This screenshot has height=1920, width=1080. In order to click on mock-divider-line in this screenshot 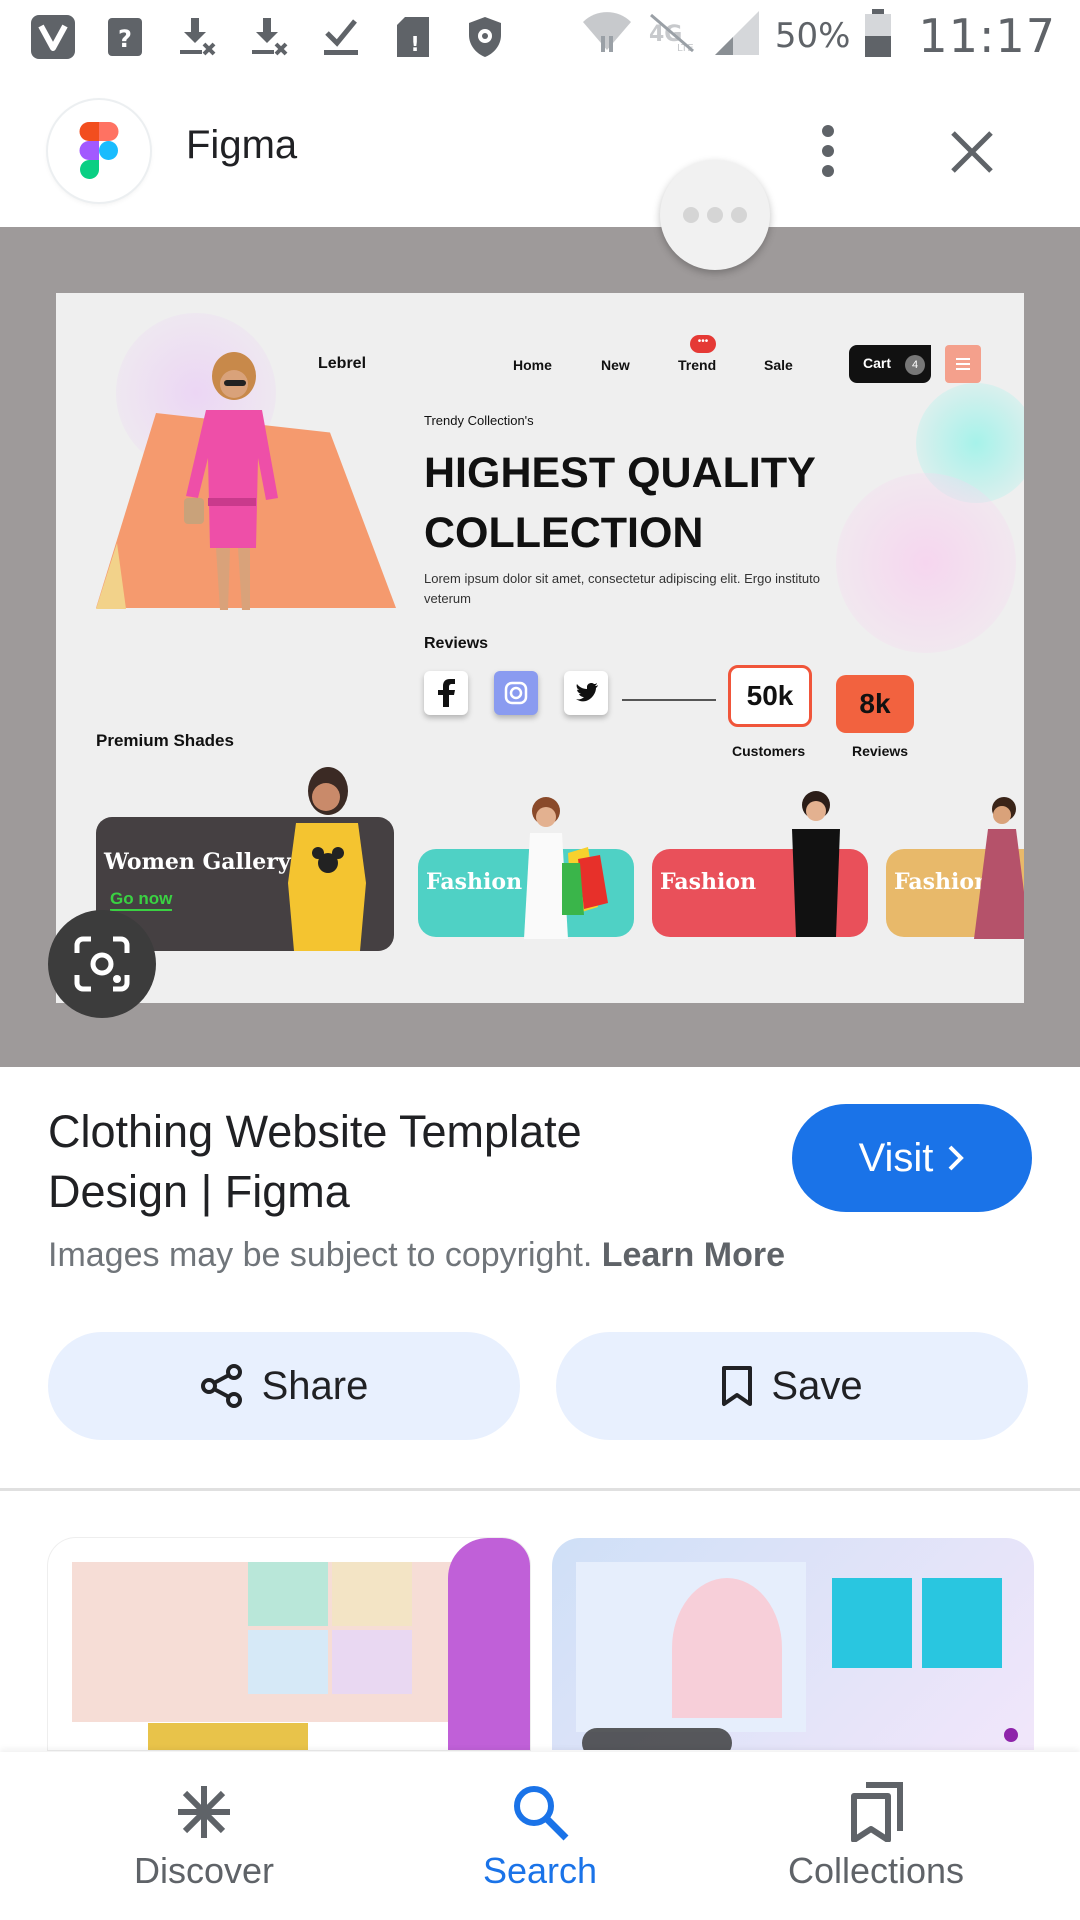, I will do `click(669, 700)`.